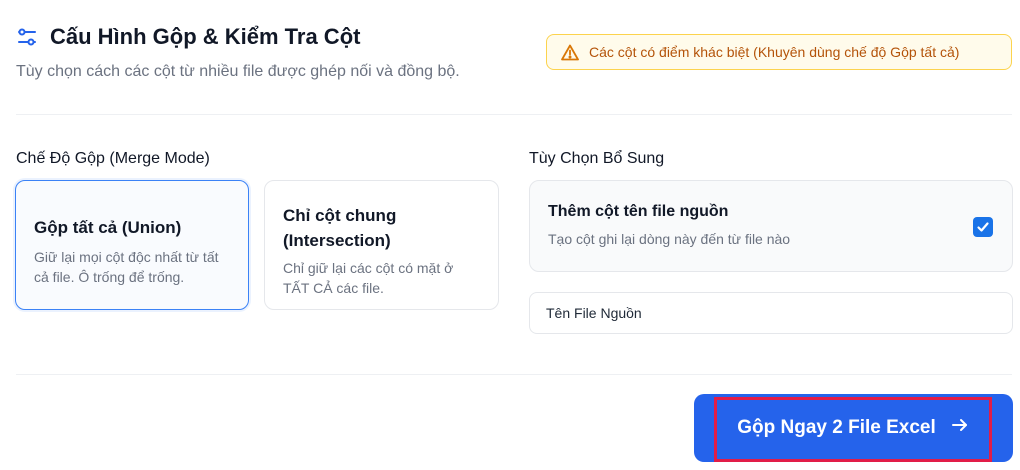  What do you see at coordinates (836, 427) in the screenshot?
I see `merge-button-label: Gộp Ngay 2 File Excel` at bounding box center [836, 427].